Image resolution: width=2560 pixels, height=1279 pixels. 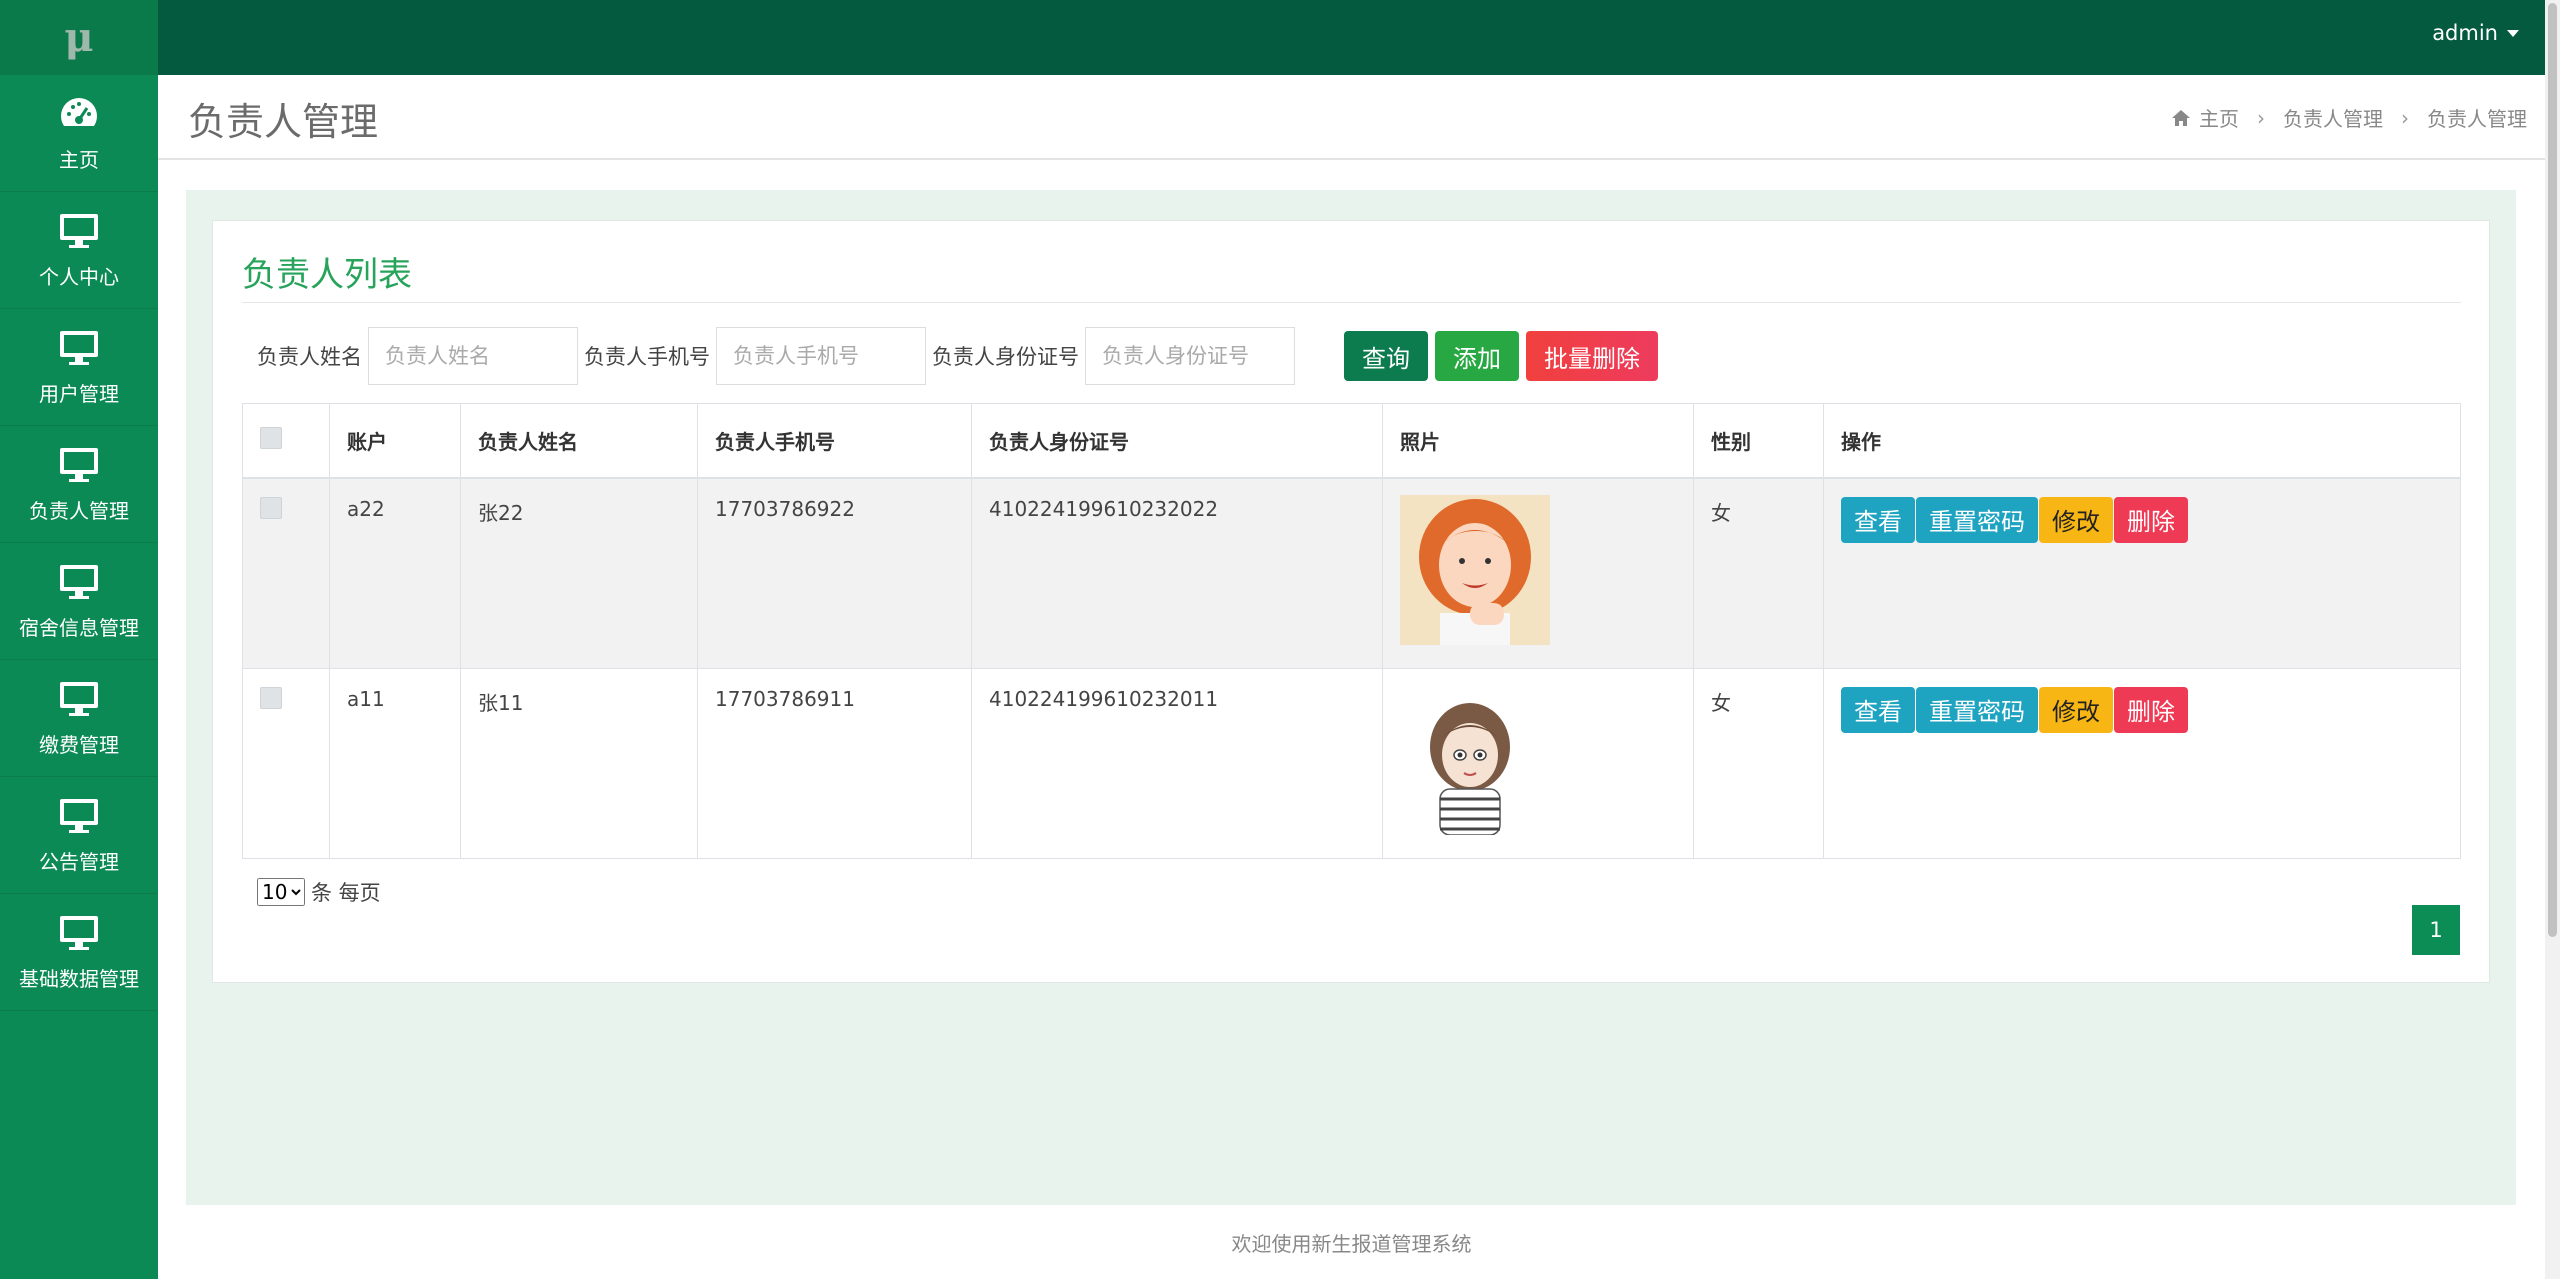 What do you see at coordinates (286, 441) in the screenshot?
I see `select-all-cell` at bounding box center [286, 441].